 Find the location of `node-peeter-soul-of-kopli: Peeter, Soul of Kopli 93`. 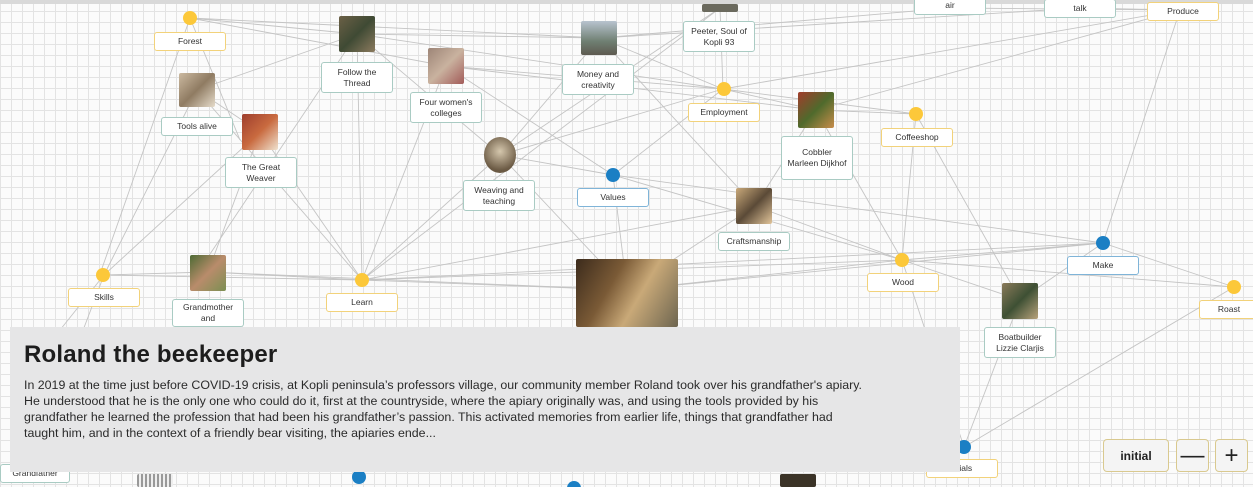

node-peeter-soul-of-kopli: Peeter, Soul of Kopli 93 is located at coordinates (719, 36).